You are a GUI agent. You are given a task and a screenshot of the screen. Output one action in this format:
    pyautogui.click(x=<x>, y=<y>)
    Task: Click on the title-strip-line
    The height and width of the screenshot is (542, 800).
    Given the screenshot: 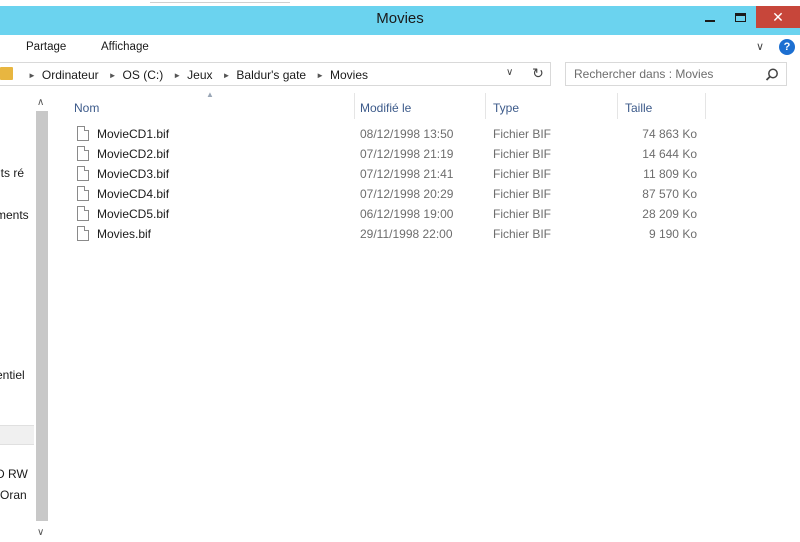 What is the action you would take?
    pyautogui.click(x=220, y=2)
    